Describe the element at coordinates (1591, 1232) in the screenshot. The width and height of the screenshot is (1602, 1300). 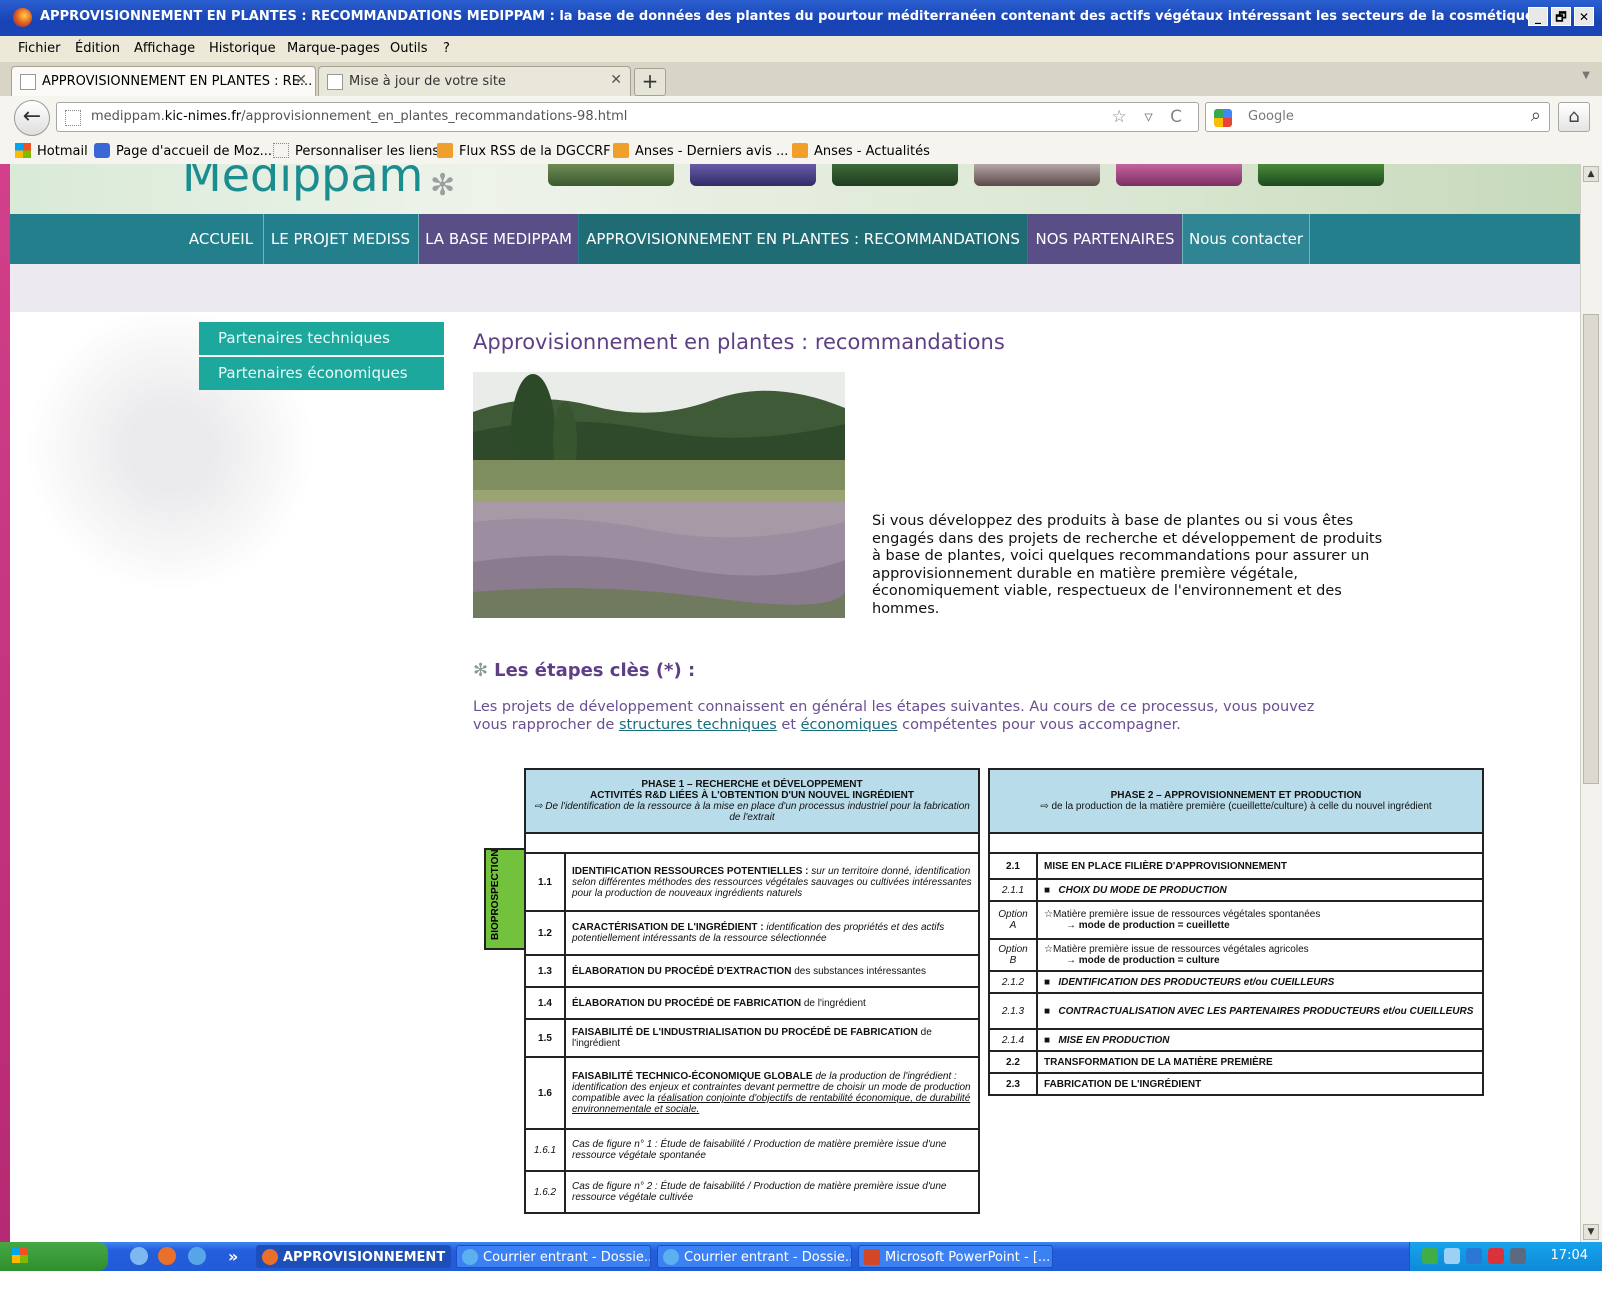
I see `scroll-down-icon: ▼` at that location.